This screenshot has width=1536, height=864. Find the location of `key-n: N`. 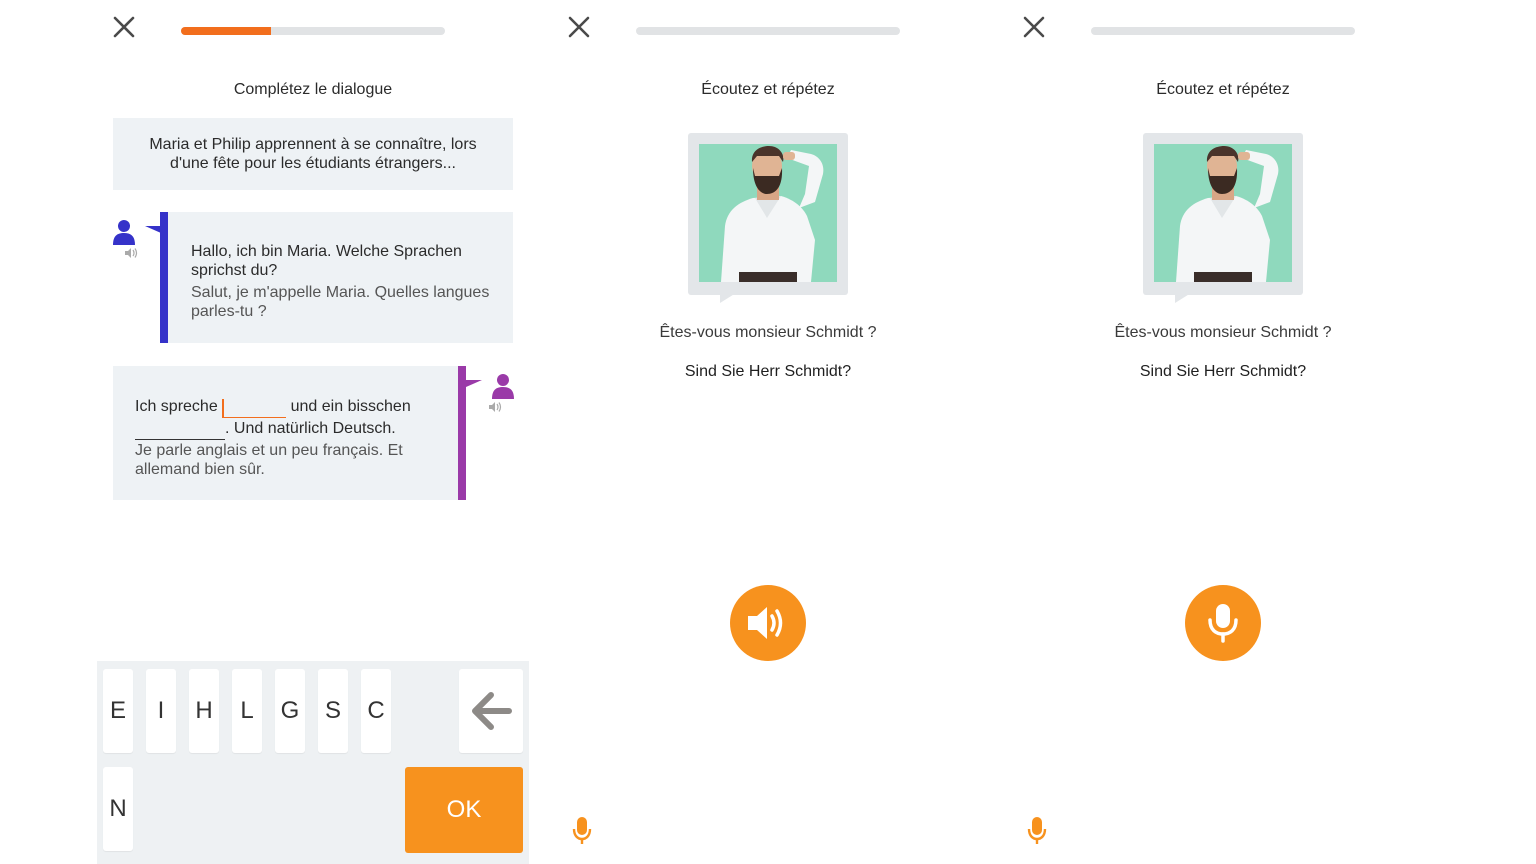

key-n: N is located at coordinates (118, 809).